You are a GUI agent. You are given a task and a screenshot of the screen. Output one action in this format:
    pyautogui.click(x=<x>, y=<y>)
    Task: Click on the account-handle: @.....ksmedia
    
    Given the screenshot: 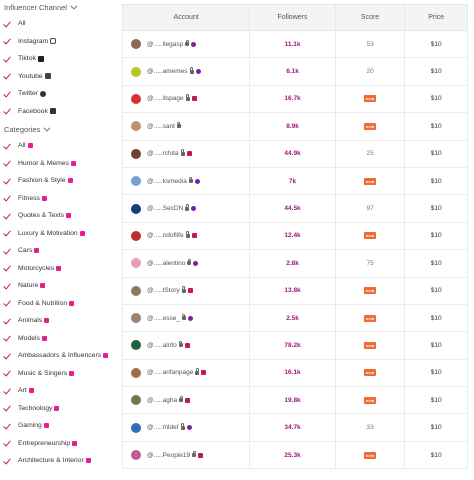 What is the action you would take?
    pyautogui.click(x=167, y=181)
    